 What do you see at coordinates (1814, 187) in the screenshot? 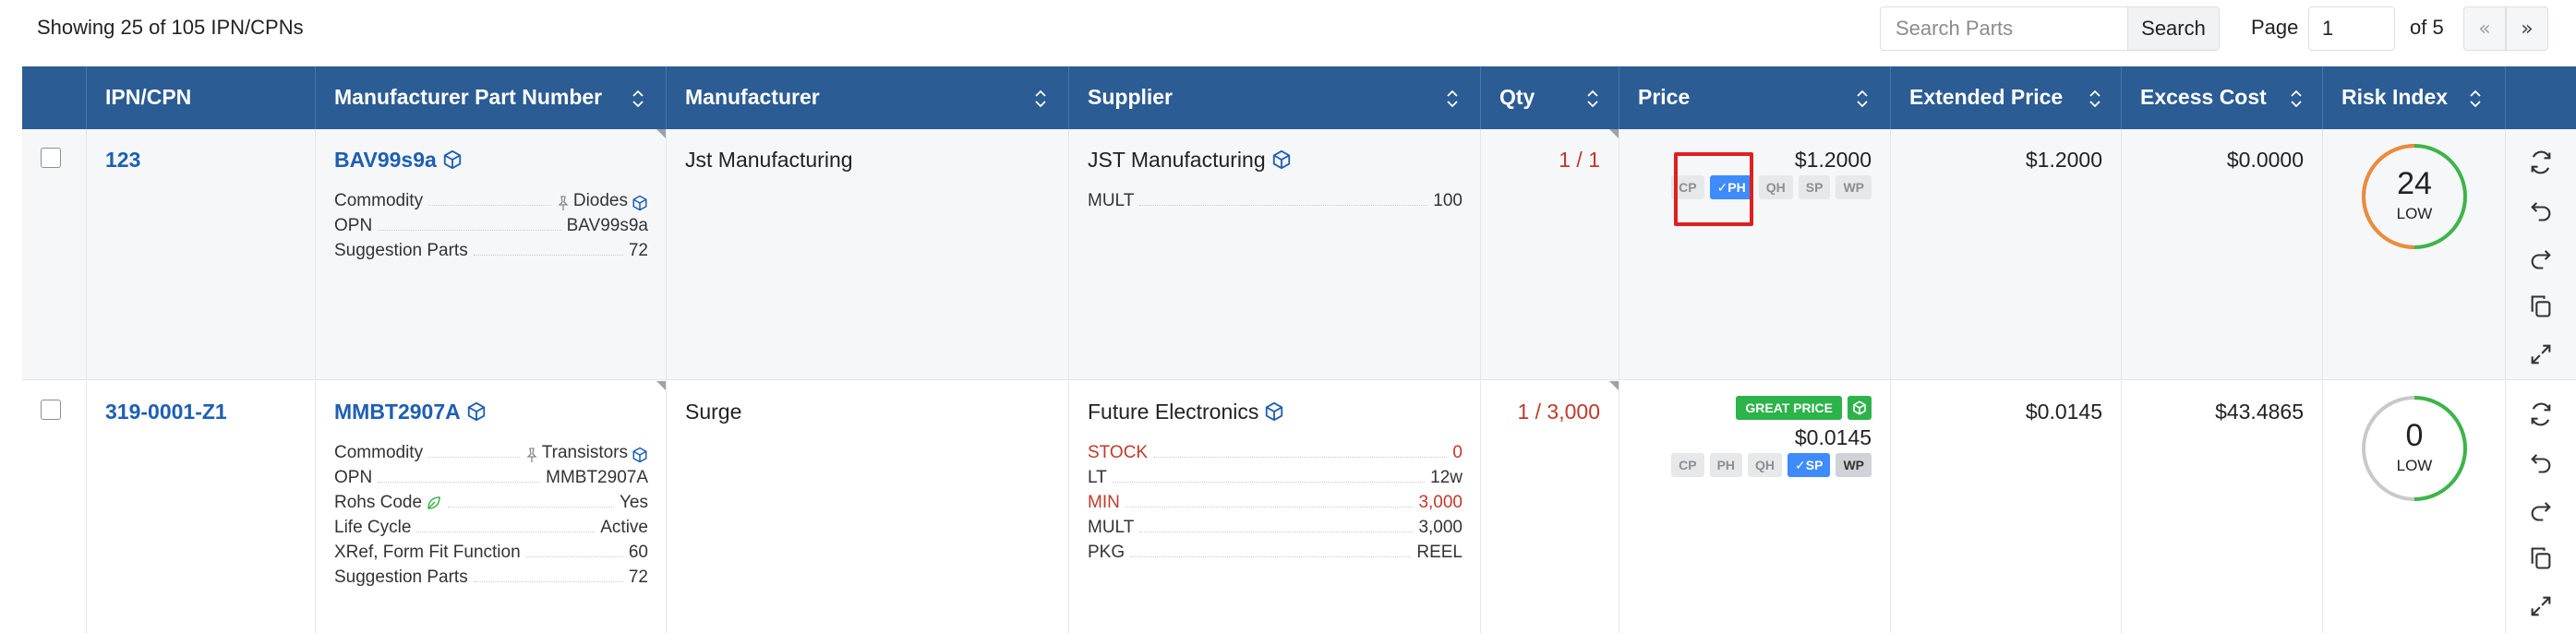
I see `tag-sp: SP` at bounding box center [1814, 187].